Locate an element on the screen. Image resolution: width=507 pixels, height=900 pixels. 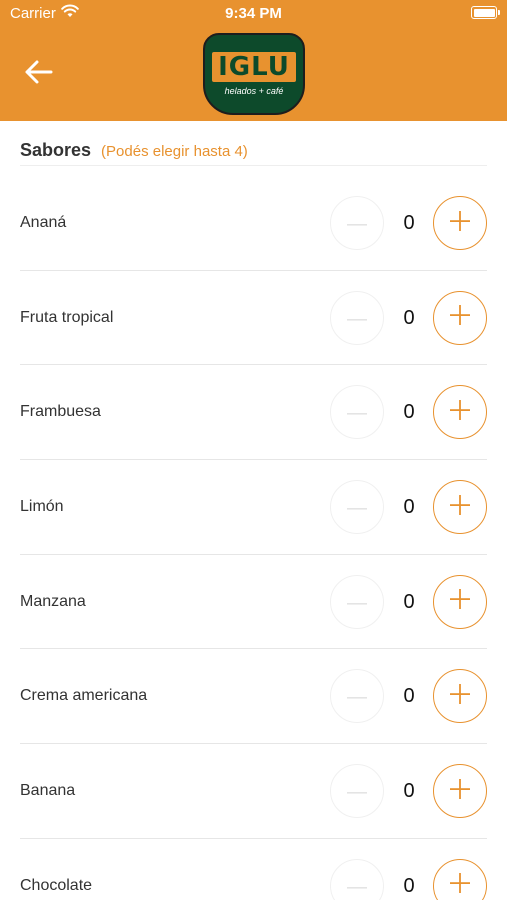
flavor-name: Fruta tropical is located at coordinates (67, 317).